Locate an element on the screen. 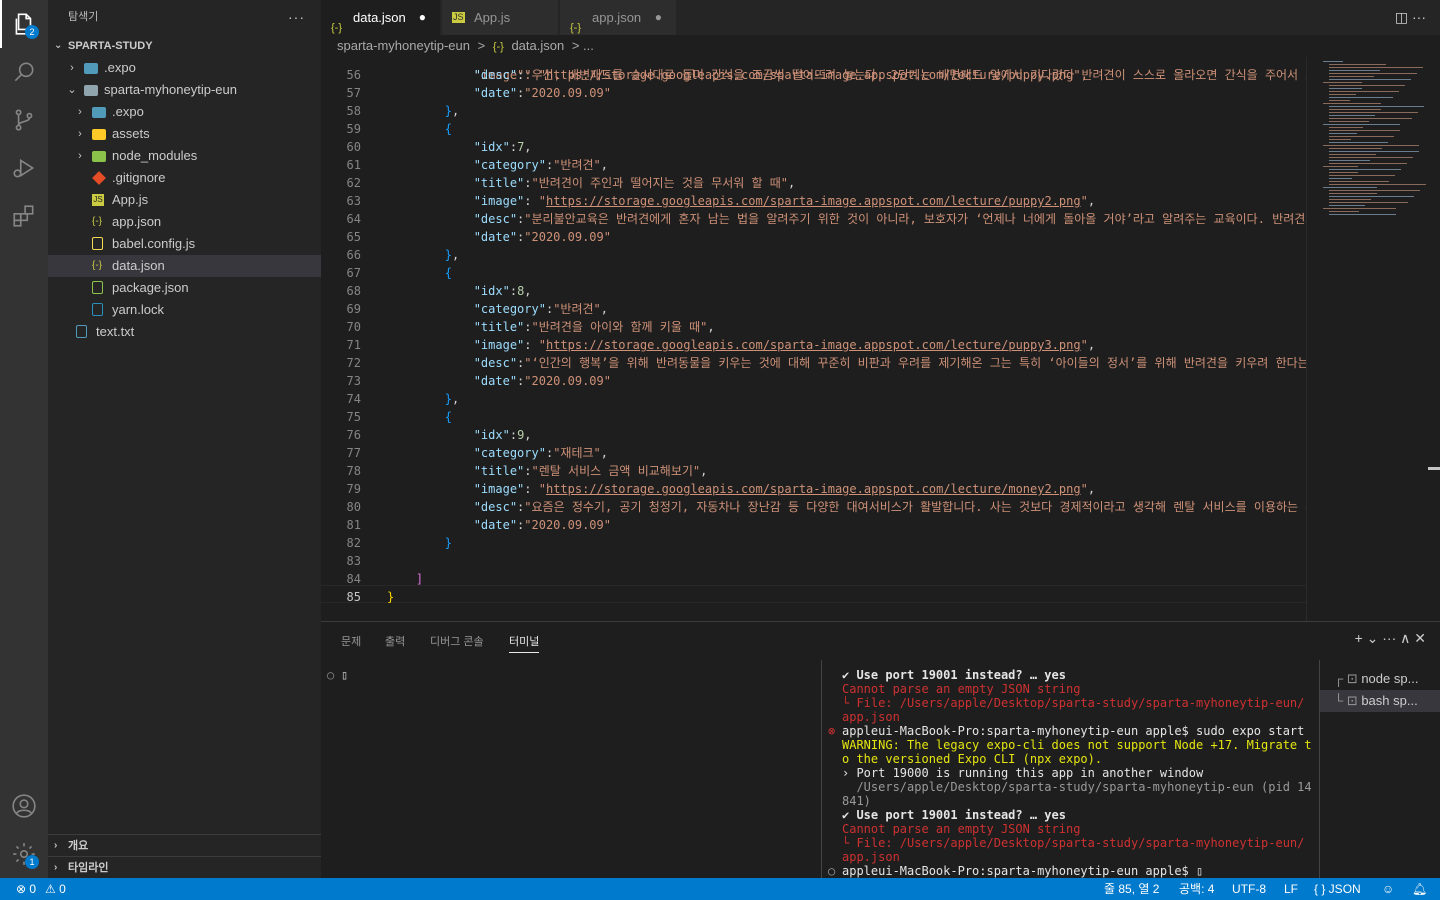 Image resolution: width=1440 pixels, height=900 pixels. circle-icon: ○ is located at coordinates (331, 675).